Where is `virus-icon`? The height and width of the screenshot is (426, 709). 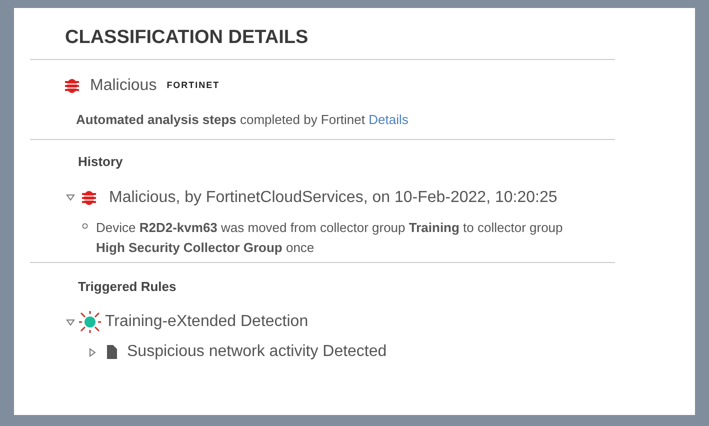 virus-icon is located at coordinates (90, 322).